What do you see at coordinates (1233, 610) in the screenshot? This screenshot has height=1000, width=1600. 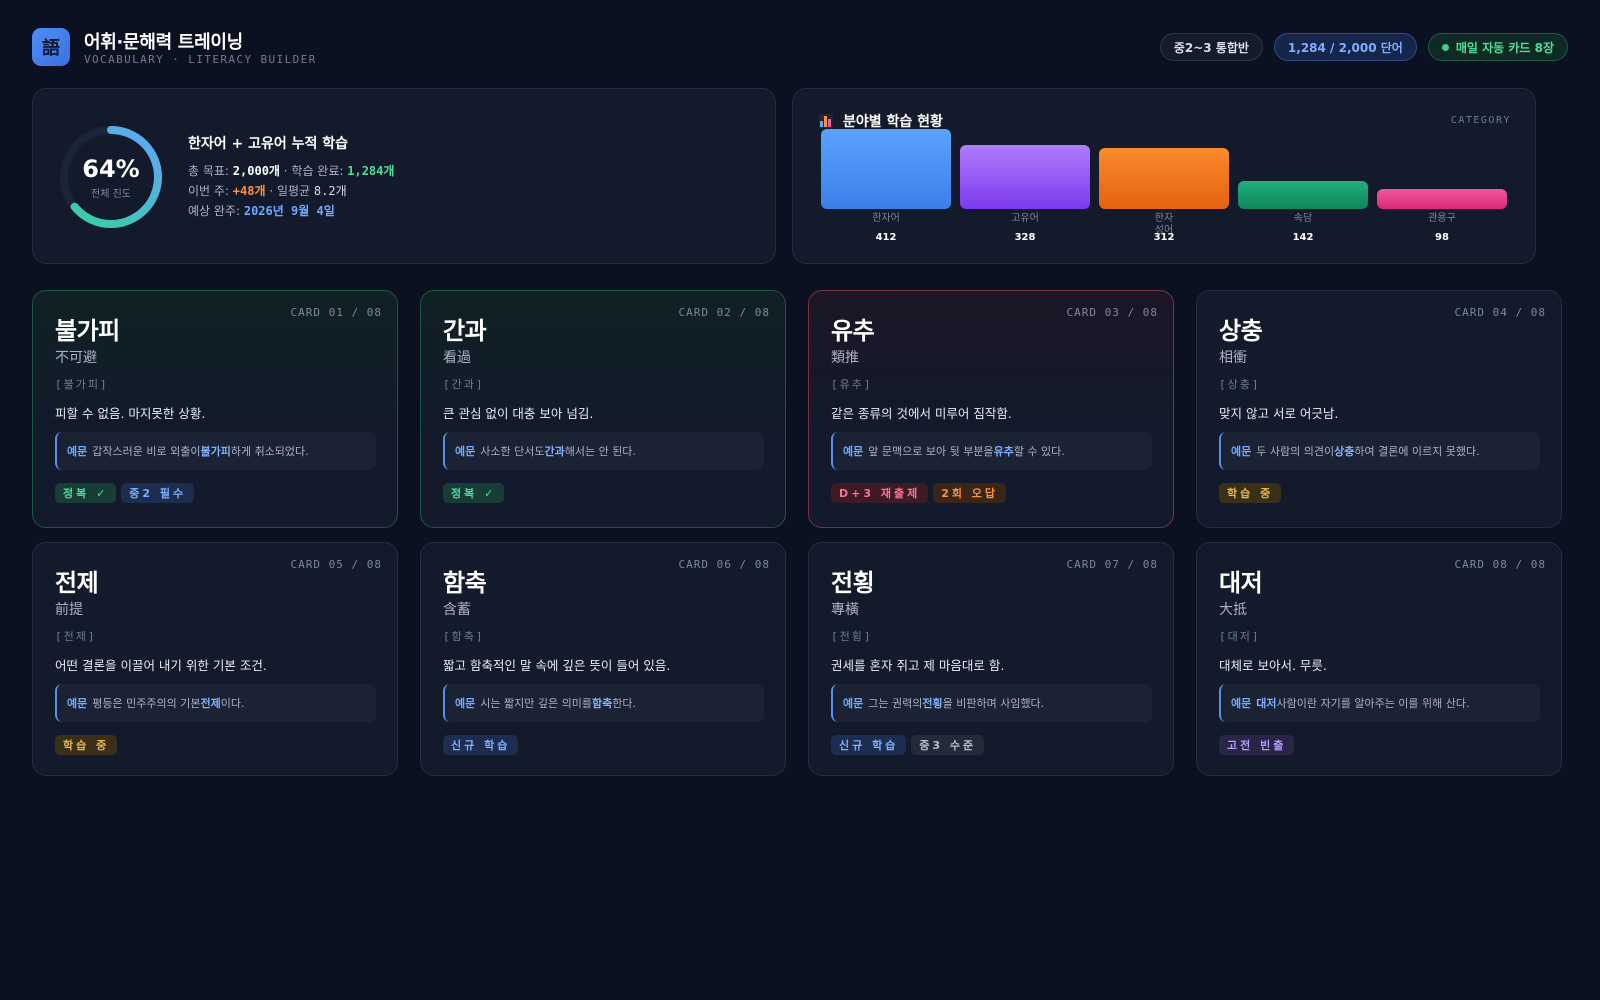 I see `card-hanja: 大抵` at bounding box center [1233, 610].